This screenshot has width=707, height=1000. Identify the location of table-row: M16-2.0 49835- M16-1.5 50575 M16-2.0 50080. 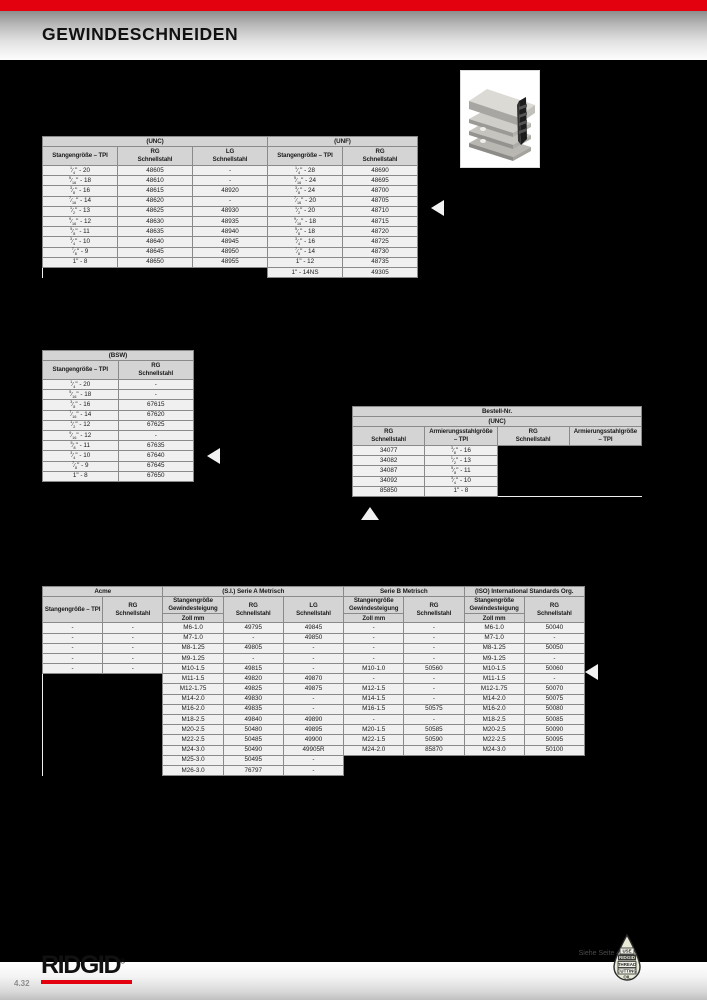
(314, 709).